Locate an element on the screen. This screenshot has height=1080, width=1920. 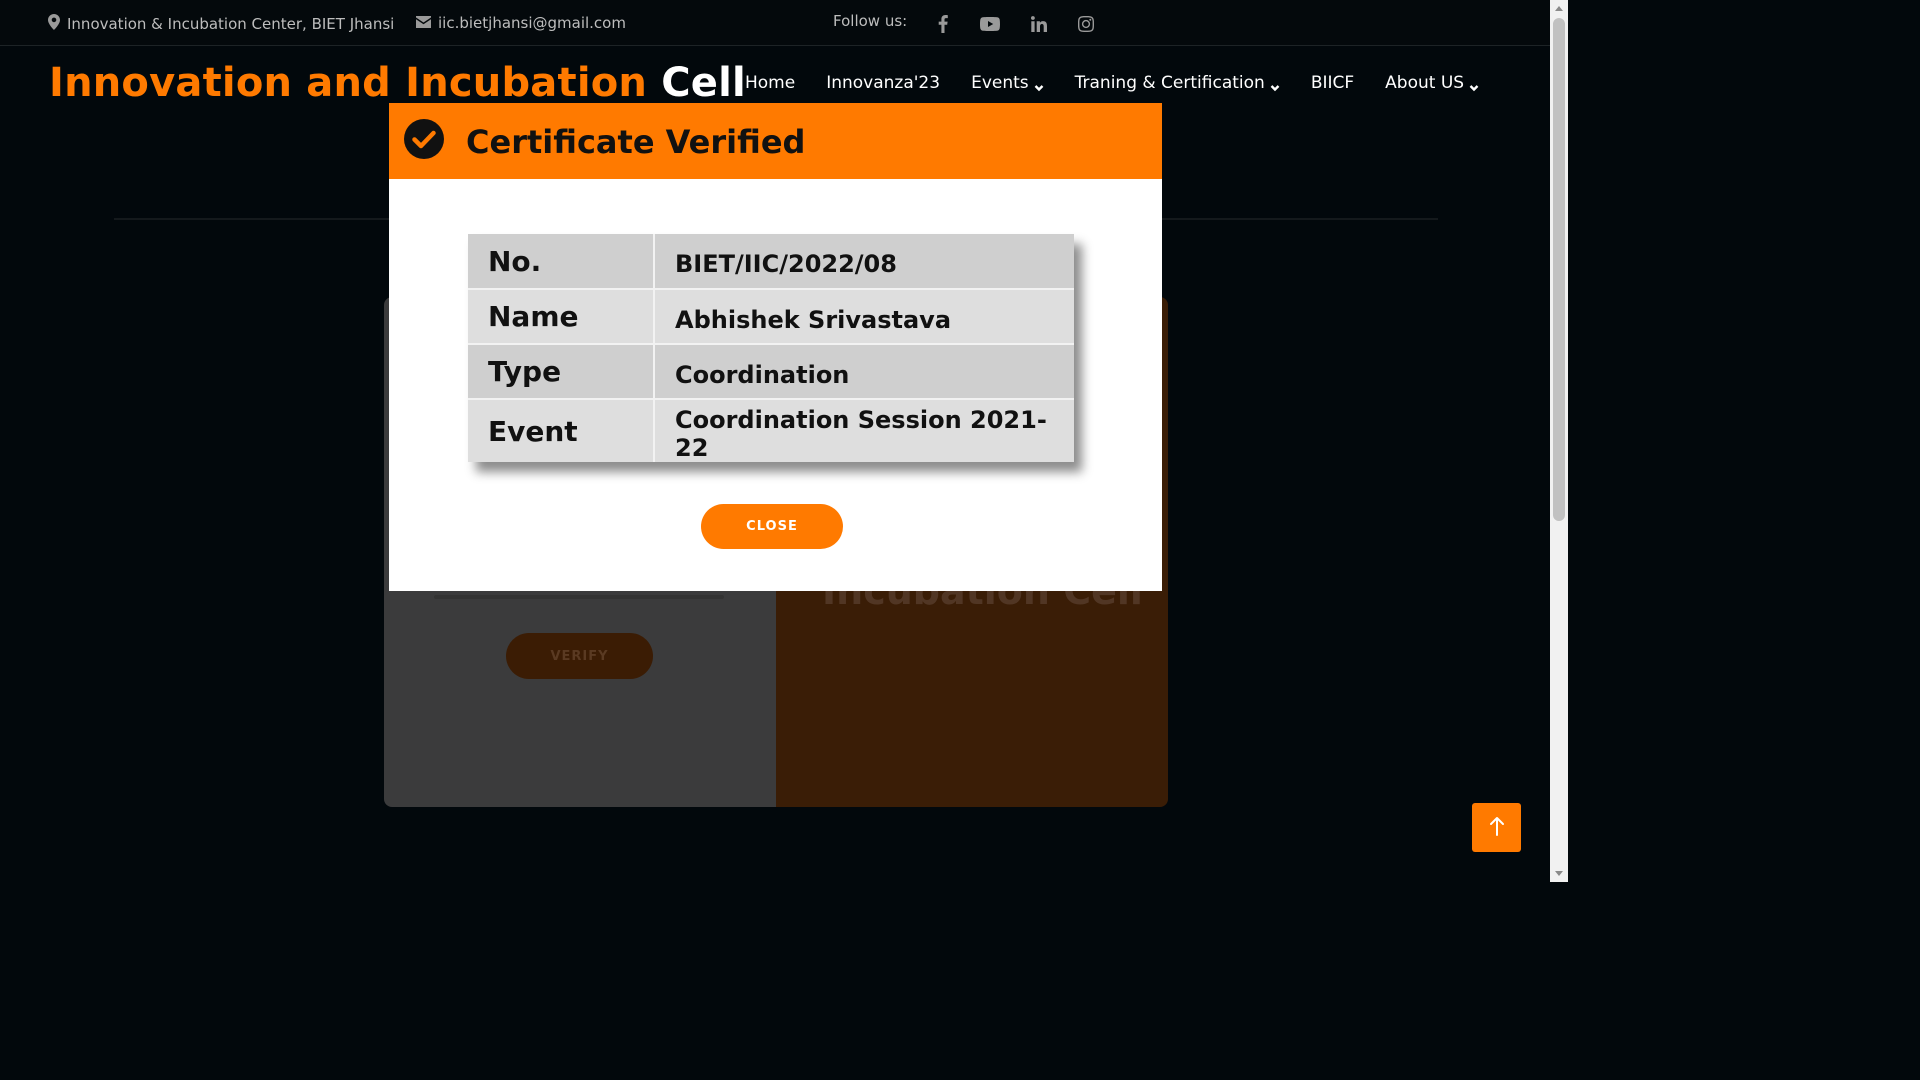
table-row: Event Coordination Session 2021-22 is located at coordinates (771, 430).